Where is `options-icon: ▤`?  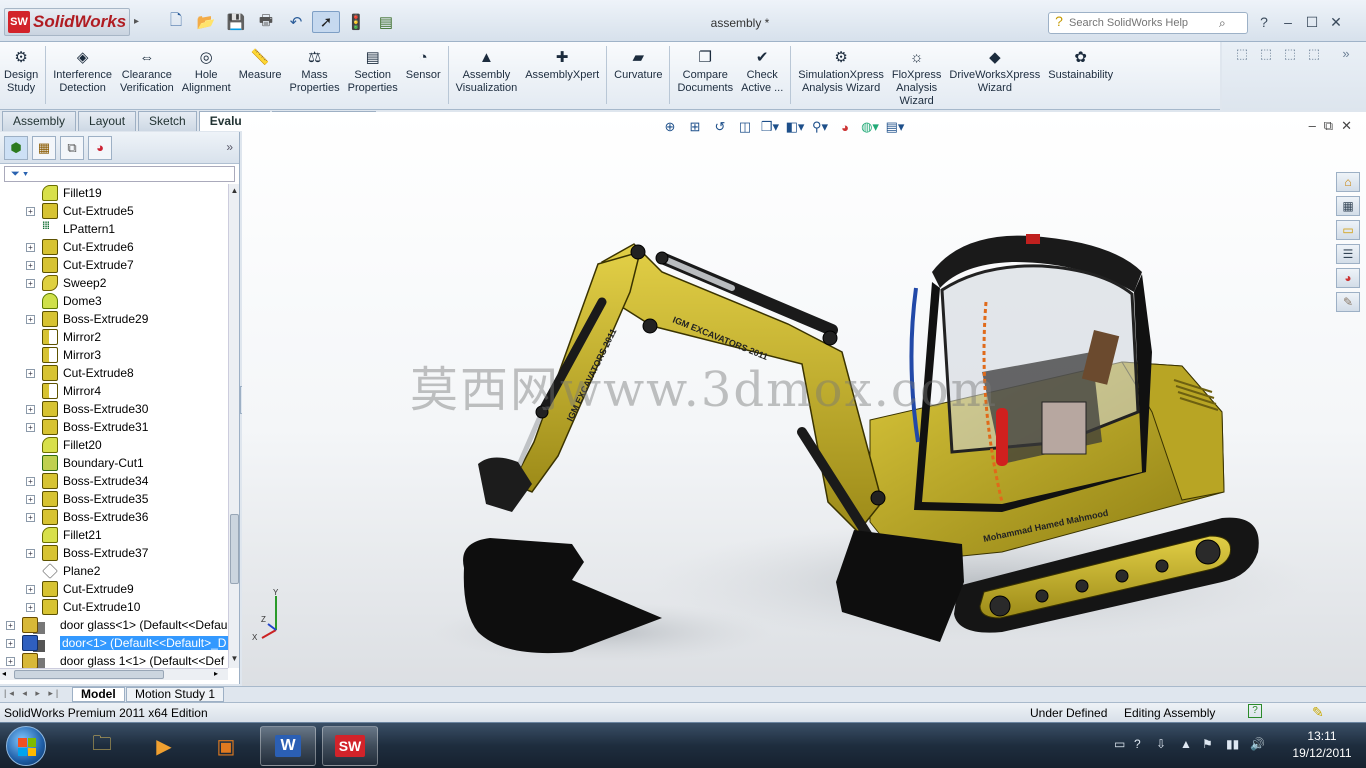
options-icon: ▤ is located at coordinates (386, 22).